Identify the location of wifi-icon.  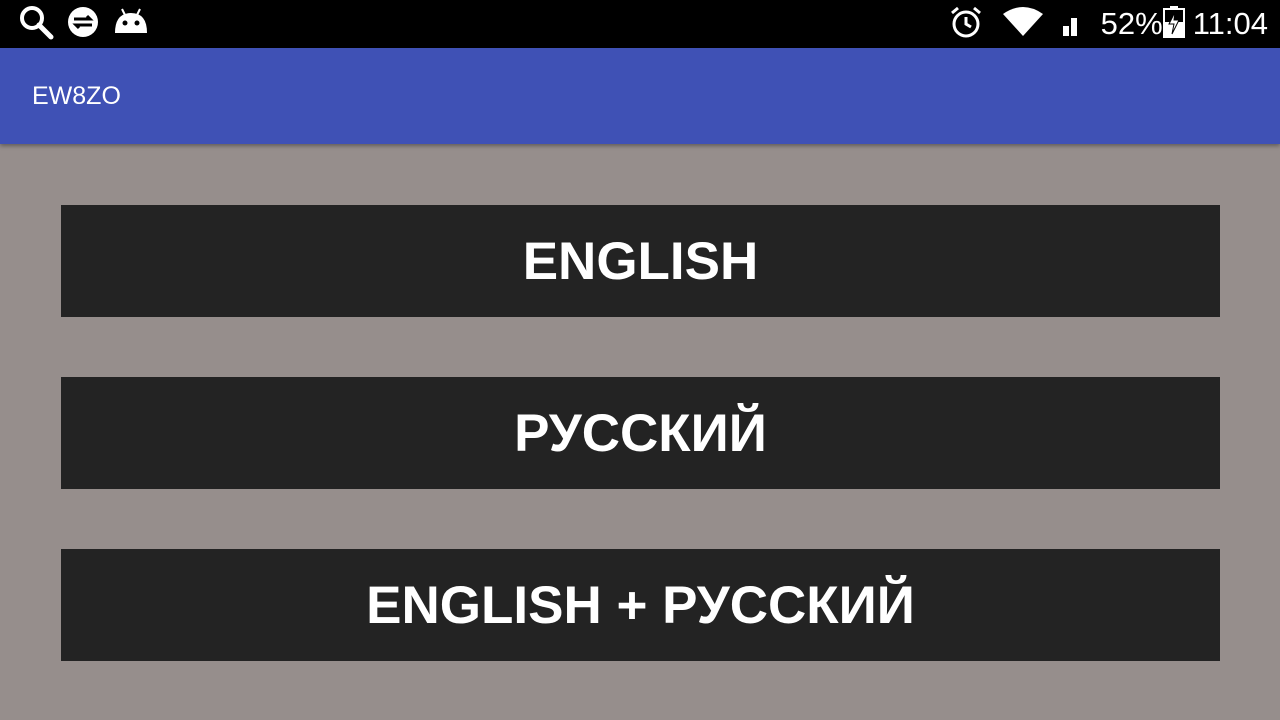
(1022, 24).